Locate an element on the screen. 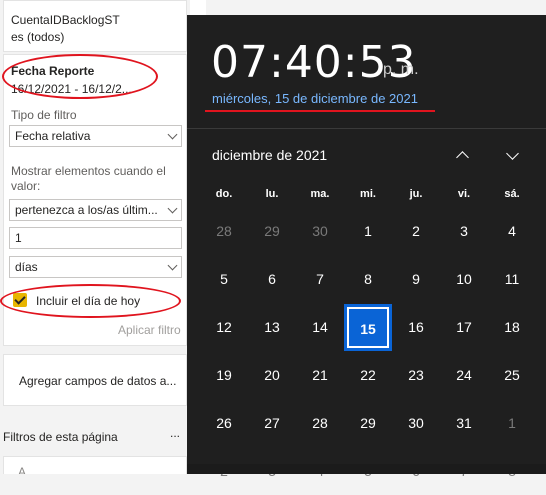 The width and height of the screenshot is (546, 495). number-input: 1 is located at coordinates (95, 238).